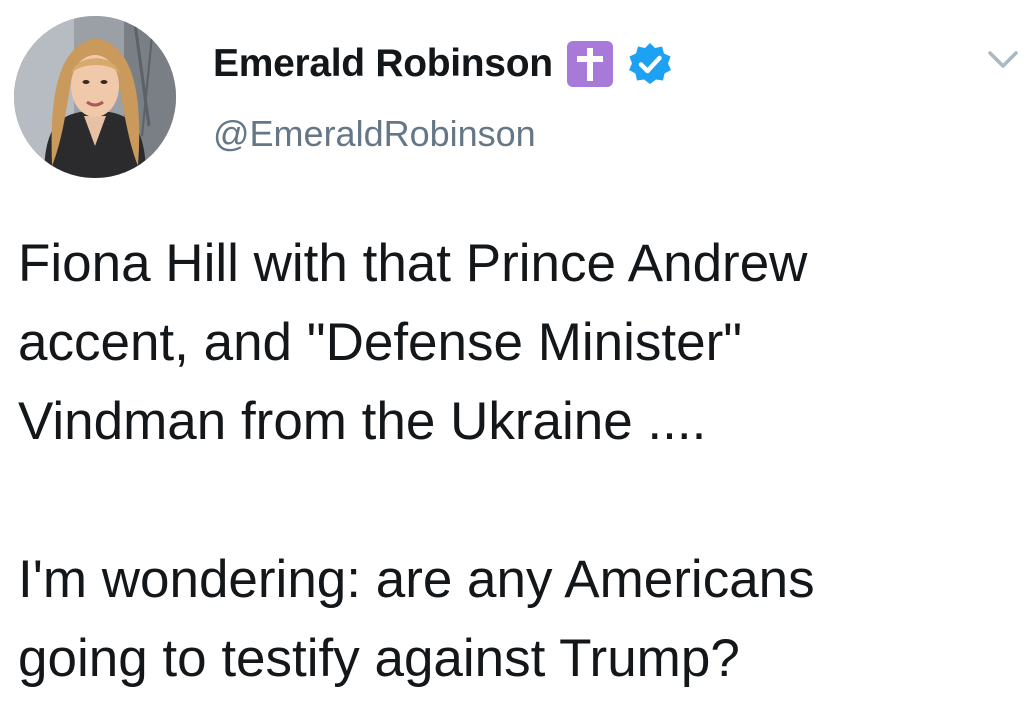  I want to click on tweet-text-line: I'm wondering: are any Americans, so click(416, 579).